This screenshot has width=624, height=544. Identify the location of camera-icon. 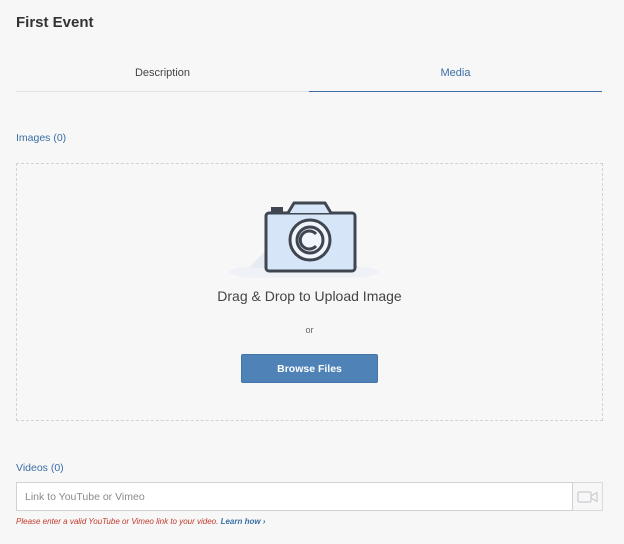
(304, 238).